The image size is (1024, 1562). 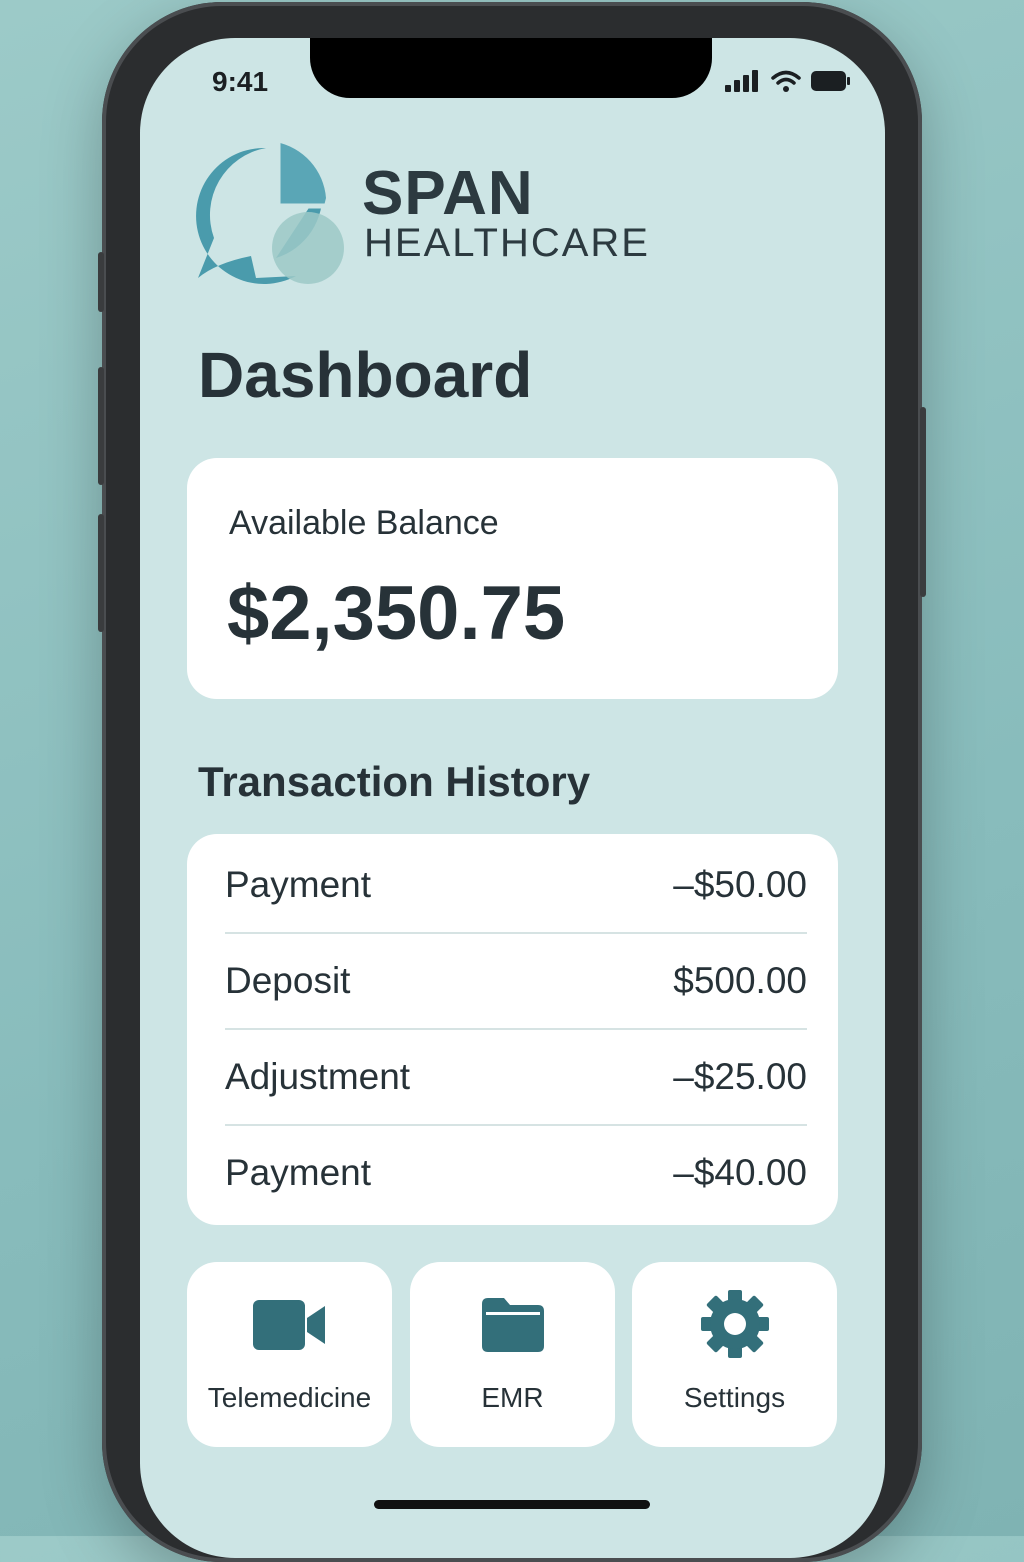 What do you see at coordinates (511, 68) in the screenshot?
I see `notch` at bounding box center [511, 68].